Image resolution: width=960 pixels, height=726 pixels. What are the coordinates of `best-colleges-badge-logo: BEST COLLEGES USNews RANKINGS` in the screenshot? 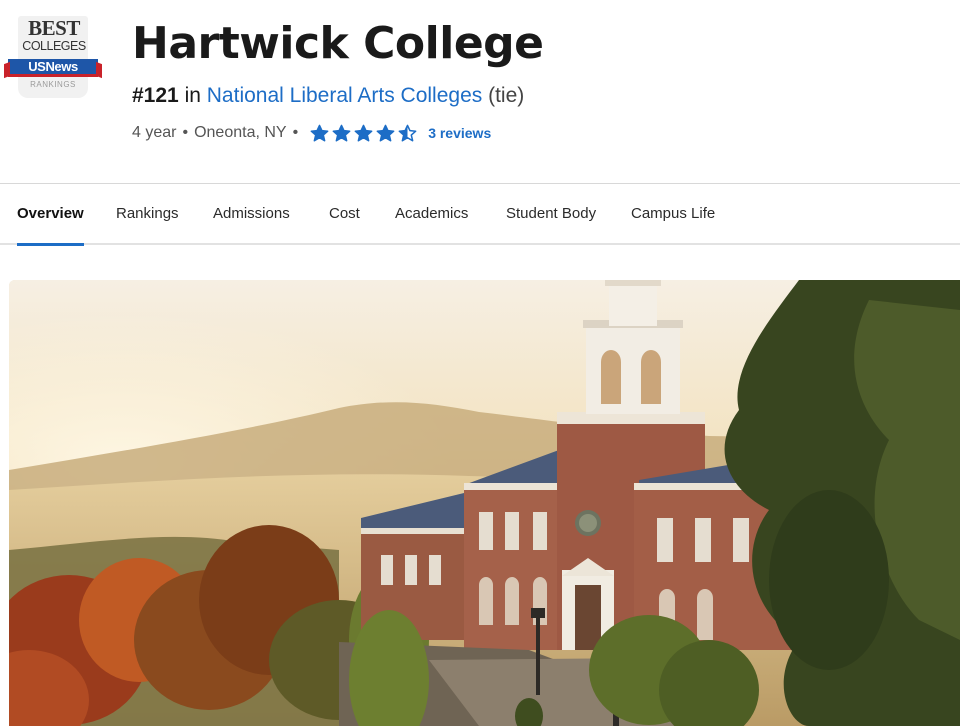 It's located at (53, 57).